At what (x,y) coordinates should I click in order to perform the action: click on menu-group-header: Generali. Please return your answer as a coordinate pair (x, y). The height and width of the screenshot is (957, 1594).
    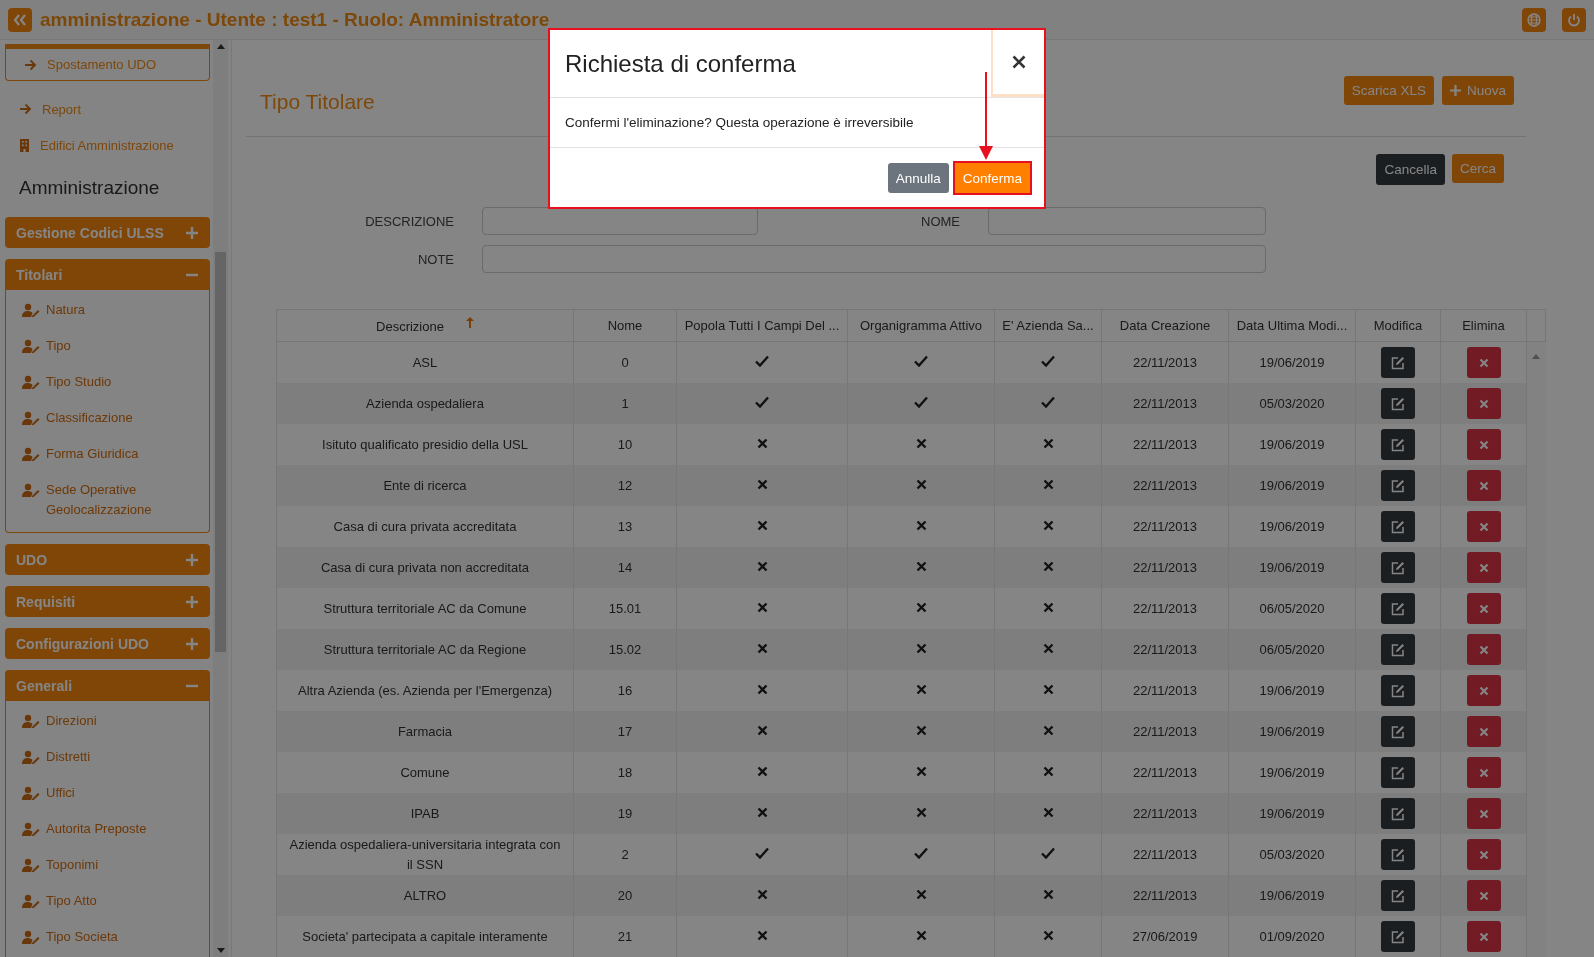
    Looking at the image, I should click on (107, 685).